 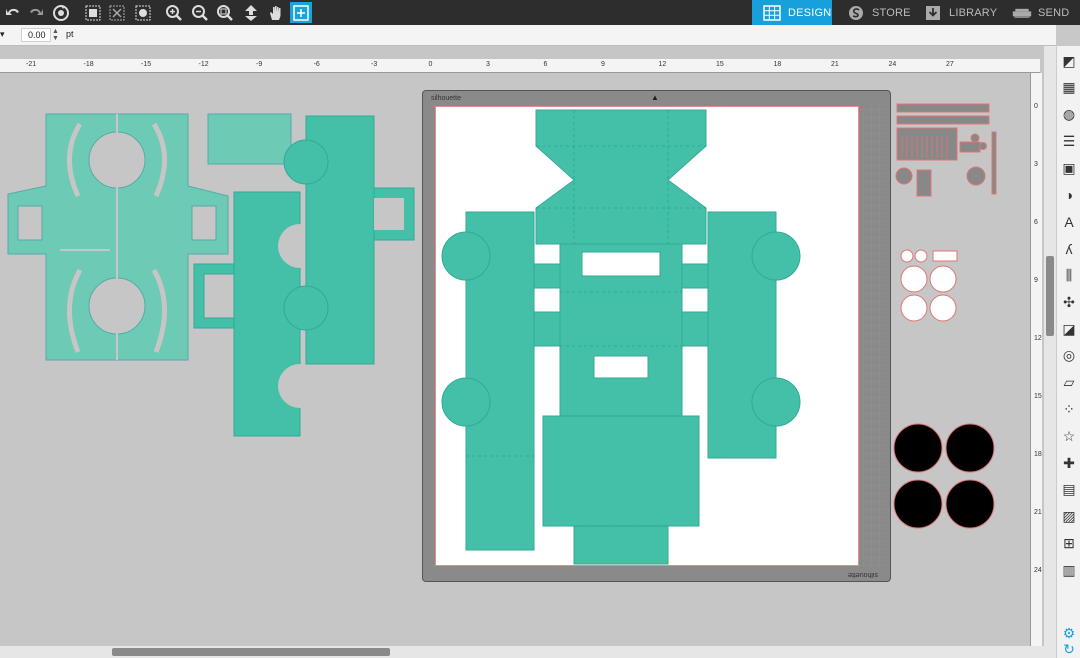 I want to click on line-width-stepper: ▲ ▼, so click(x=55, y=35).